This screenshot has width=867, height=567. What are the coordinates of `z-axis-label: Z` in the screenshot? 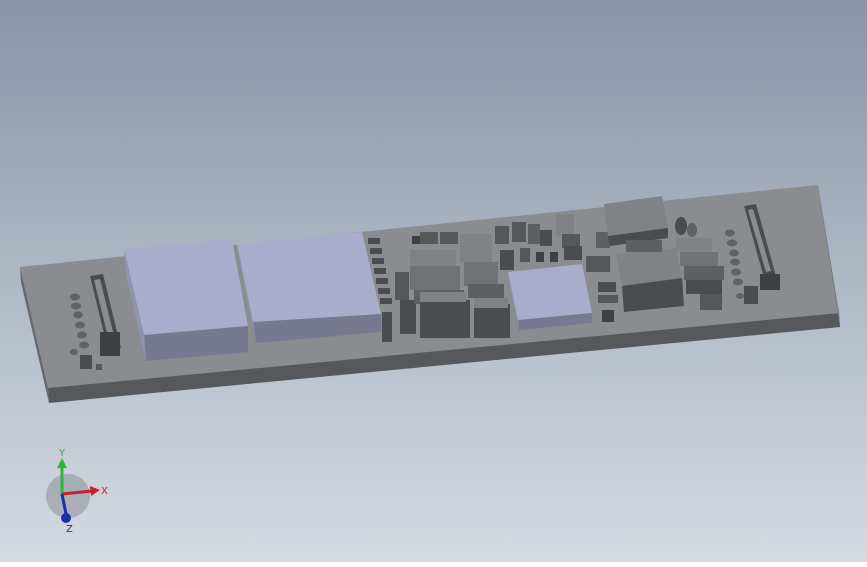 It's located at (69, 529).